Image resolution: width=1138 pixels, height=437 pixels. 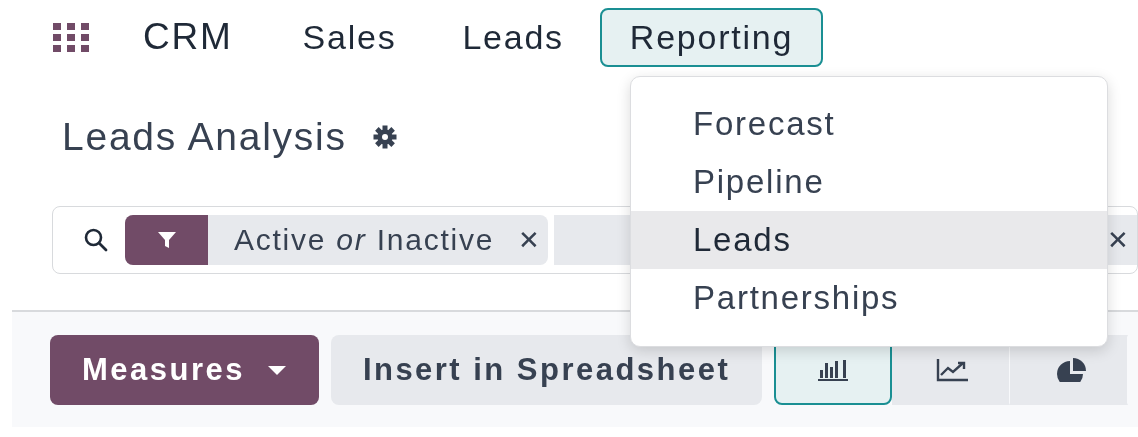 I want to click on apps-menu-icon, so click(x=71, y=37).